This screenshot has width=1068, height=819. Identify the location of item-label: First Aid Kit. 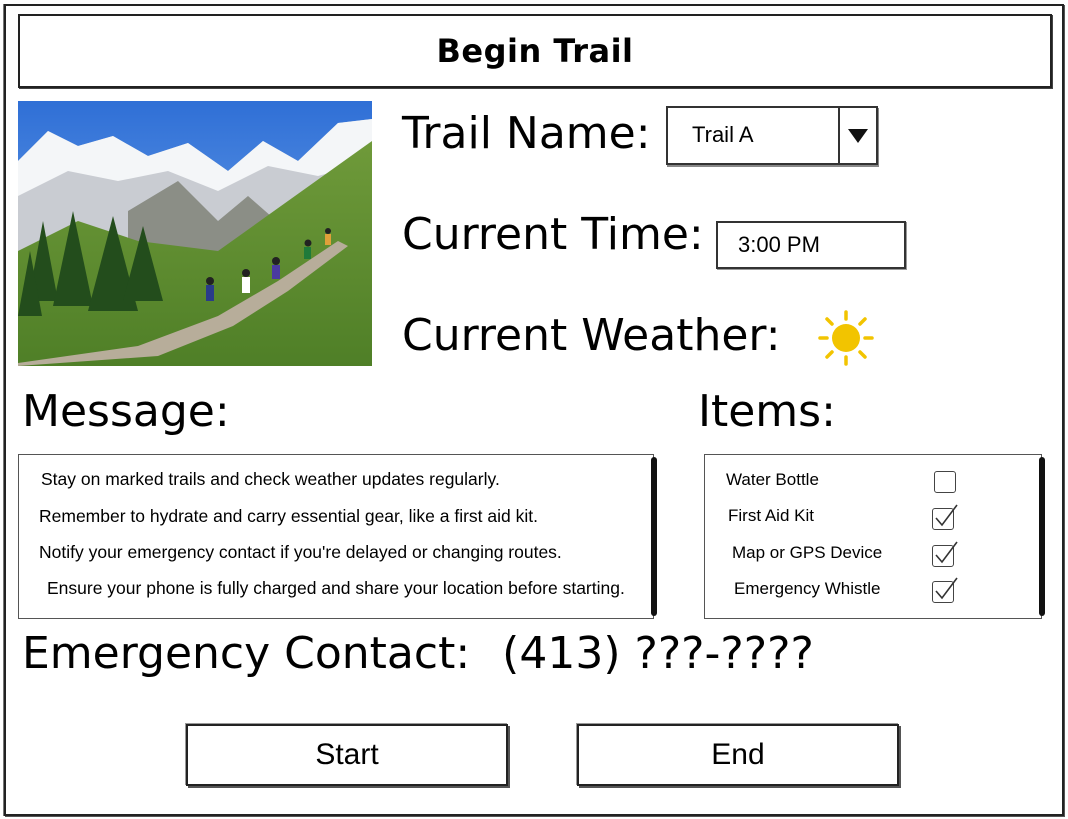
(771, 515).